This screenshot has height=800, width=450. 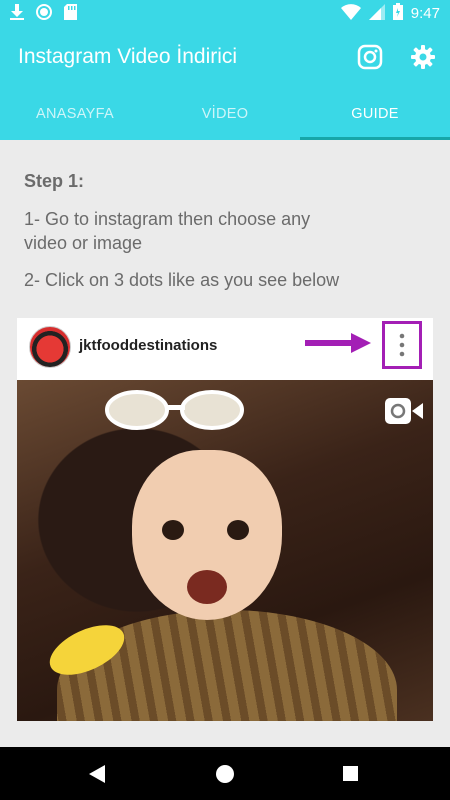 I want to click on instruction-2: 2- Click on 3 dots like as you see below, so click(x=182, y=280).